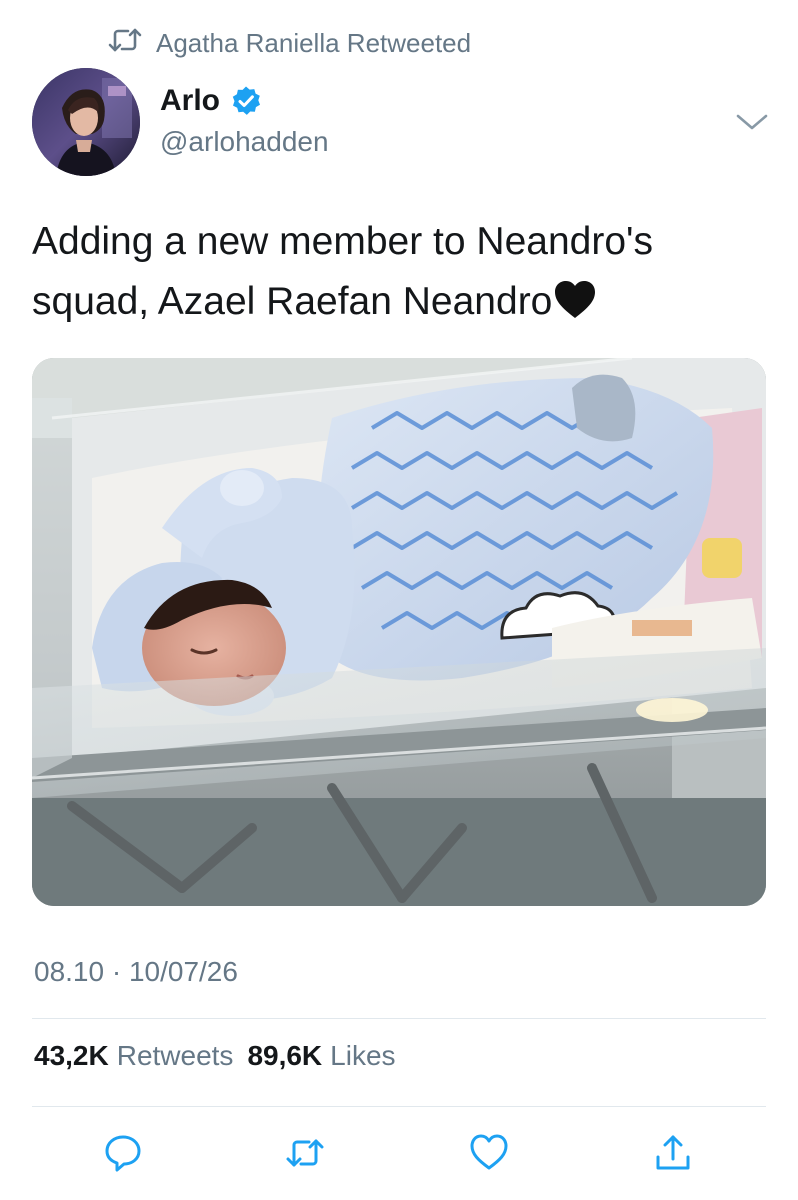 The image size is (798, 1200). What do you see at coordinates (244, 142) in the screenshot?
I see `author-handle: @arlohadden` at bounding box center [244, 142].